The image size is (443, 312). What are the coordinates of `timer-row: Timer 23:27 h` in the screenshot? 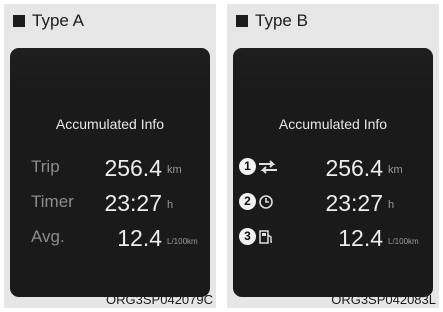 It's located at (110, 203).